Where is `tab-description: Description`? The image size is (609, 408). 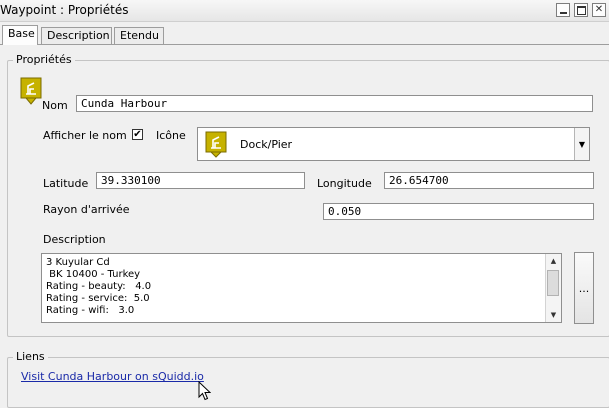 tab-description: Description is located at coordinates (76, 36).